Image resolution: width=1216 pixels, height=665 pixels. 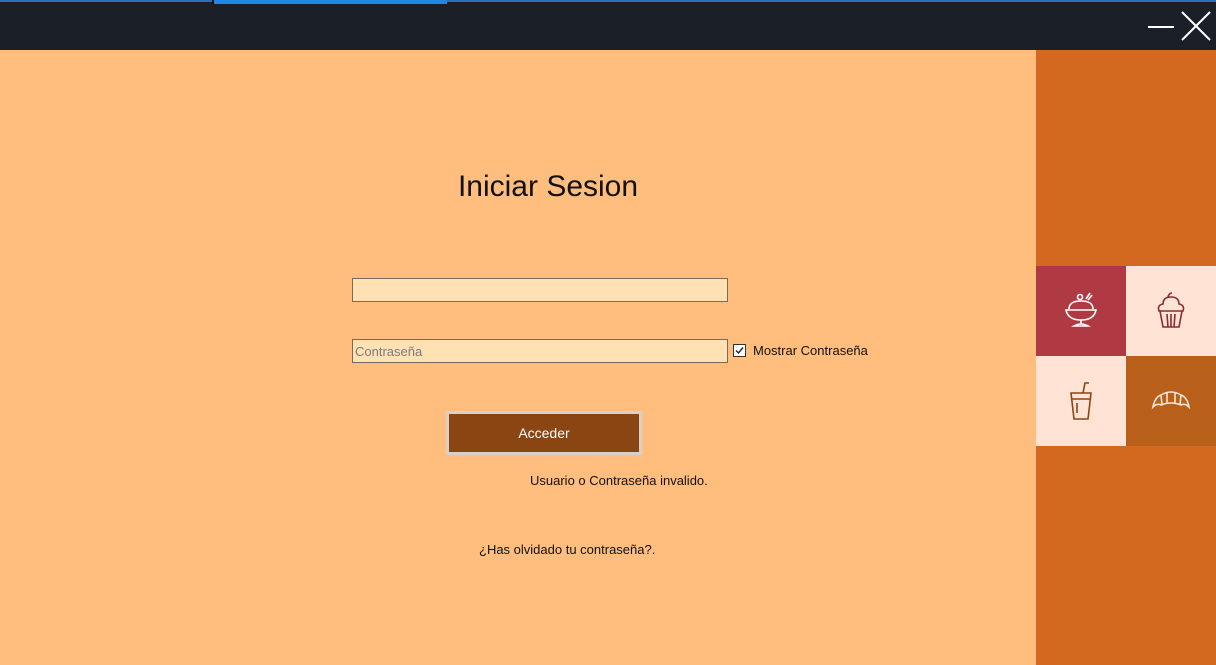 What do you see at coordinates (567, 549) in the screenshot?
I see `forgot-password-link: ¿Has olvidado tu contraseña?.` at bounding box center [567, 549].